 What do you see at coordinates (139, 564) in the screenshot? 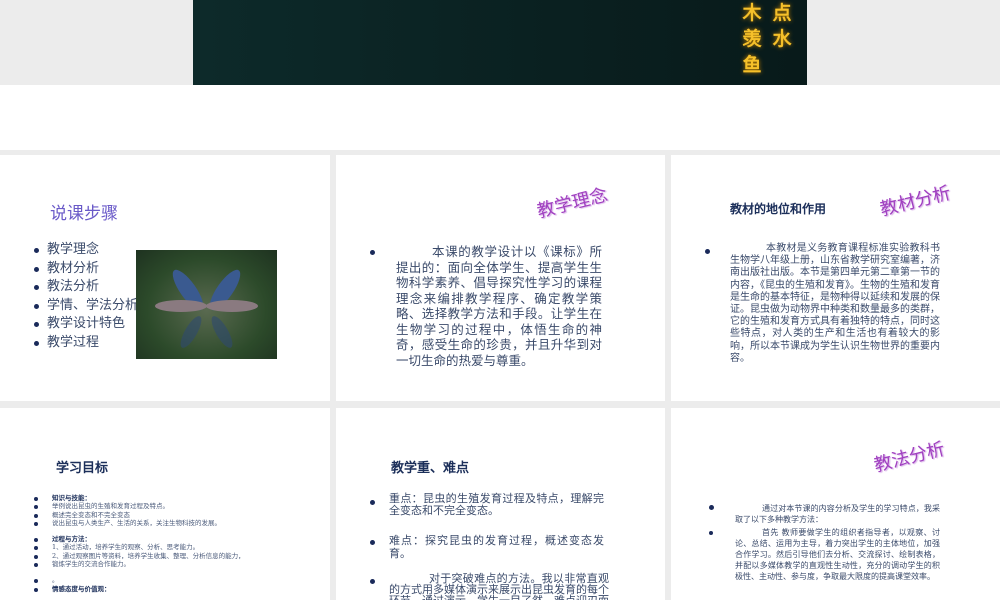
I see `list-item: 锻炼学生的交流合作能力。` at bounding box center [139, 564].